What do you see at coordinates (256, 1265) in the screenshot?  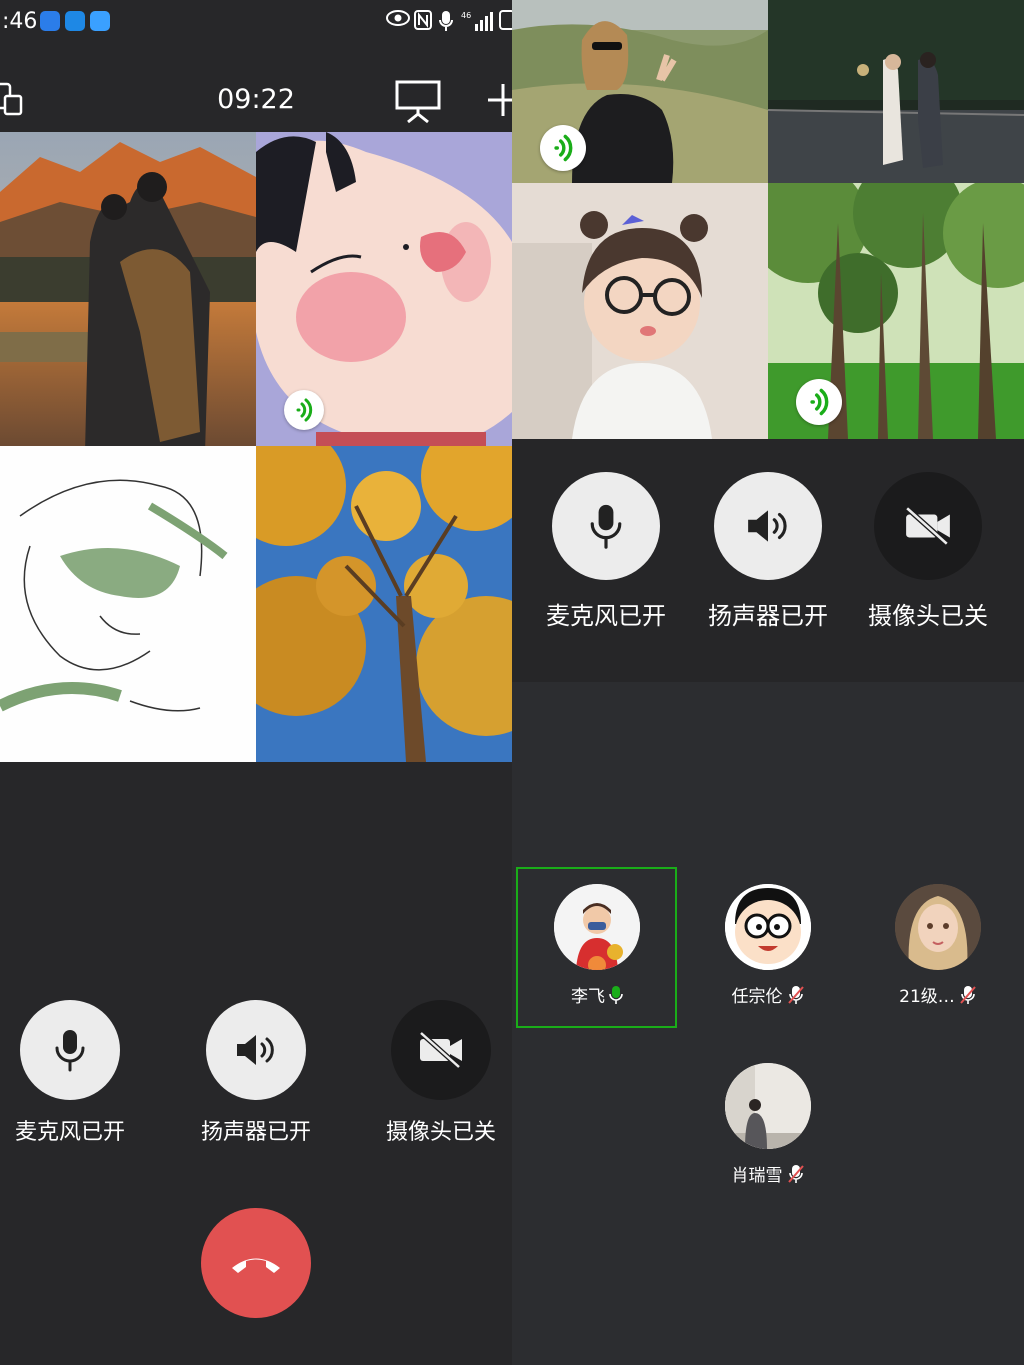 I see `hangup-icon` at bounding box center [256, 1265].